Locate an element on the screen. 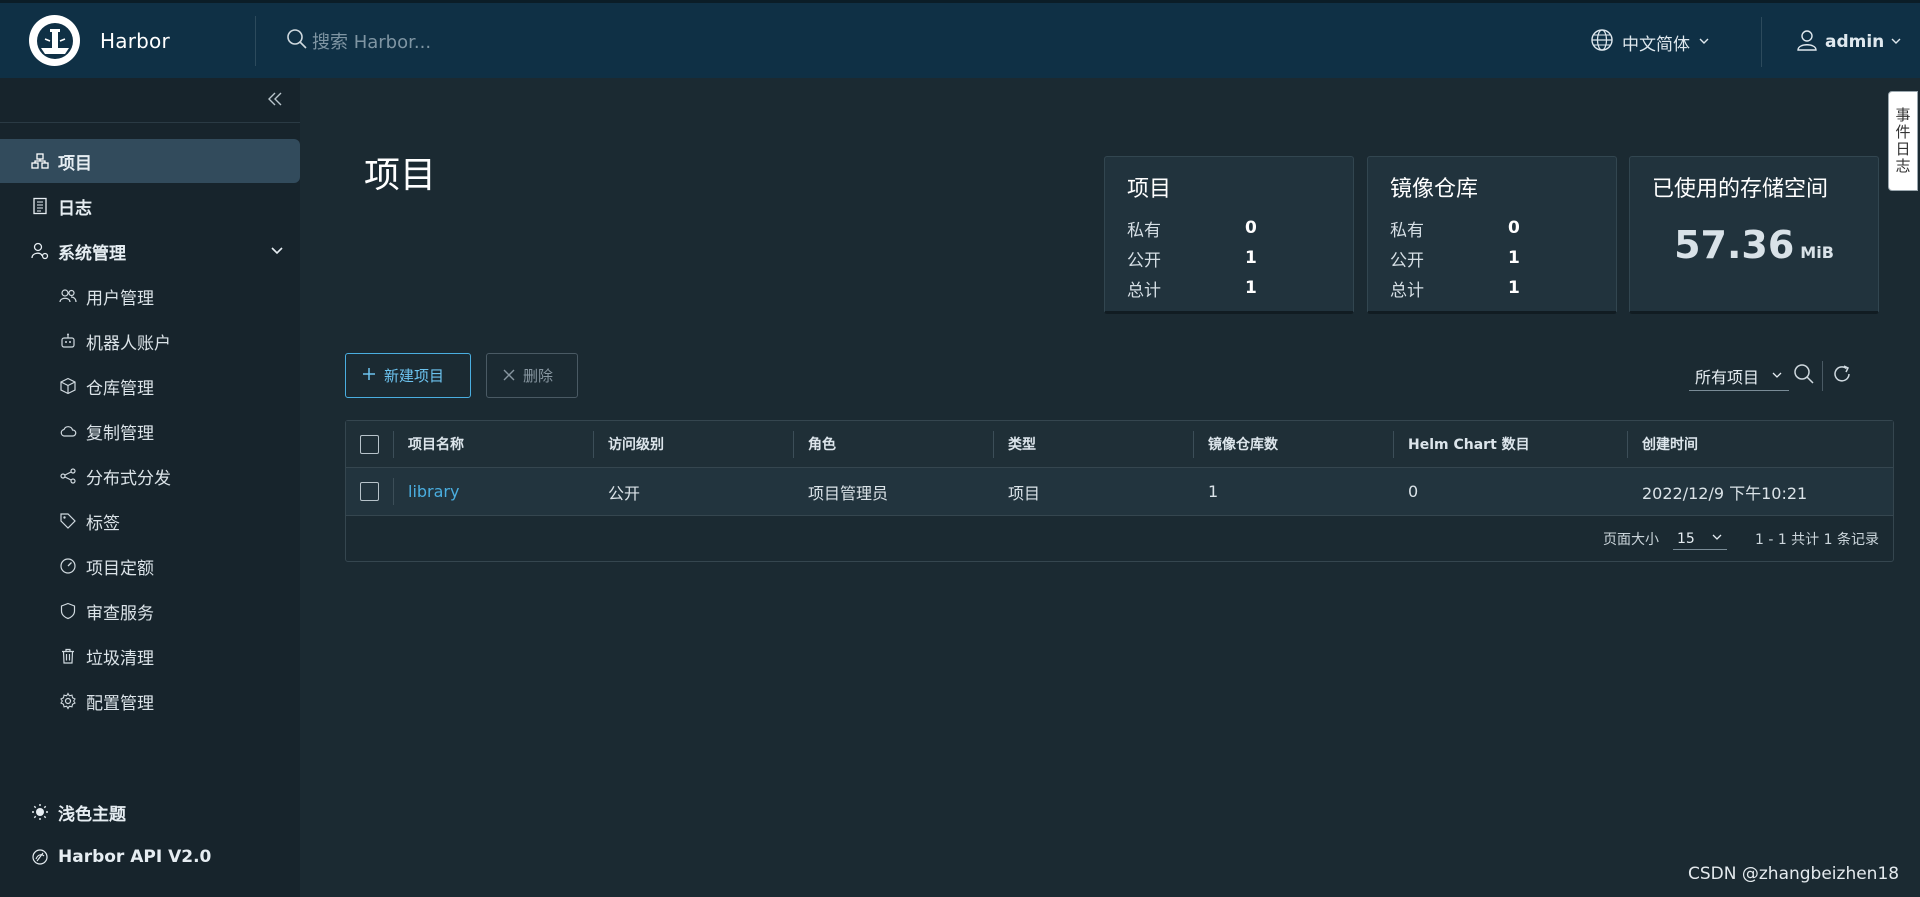 Image resolution: width=1920 pixels, height=897 pixels. column-header-access-level: 访问级别 is located at coordinates (636, 444).